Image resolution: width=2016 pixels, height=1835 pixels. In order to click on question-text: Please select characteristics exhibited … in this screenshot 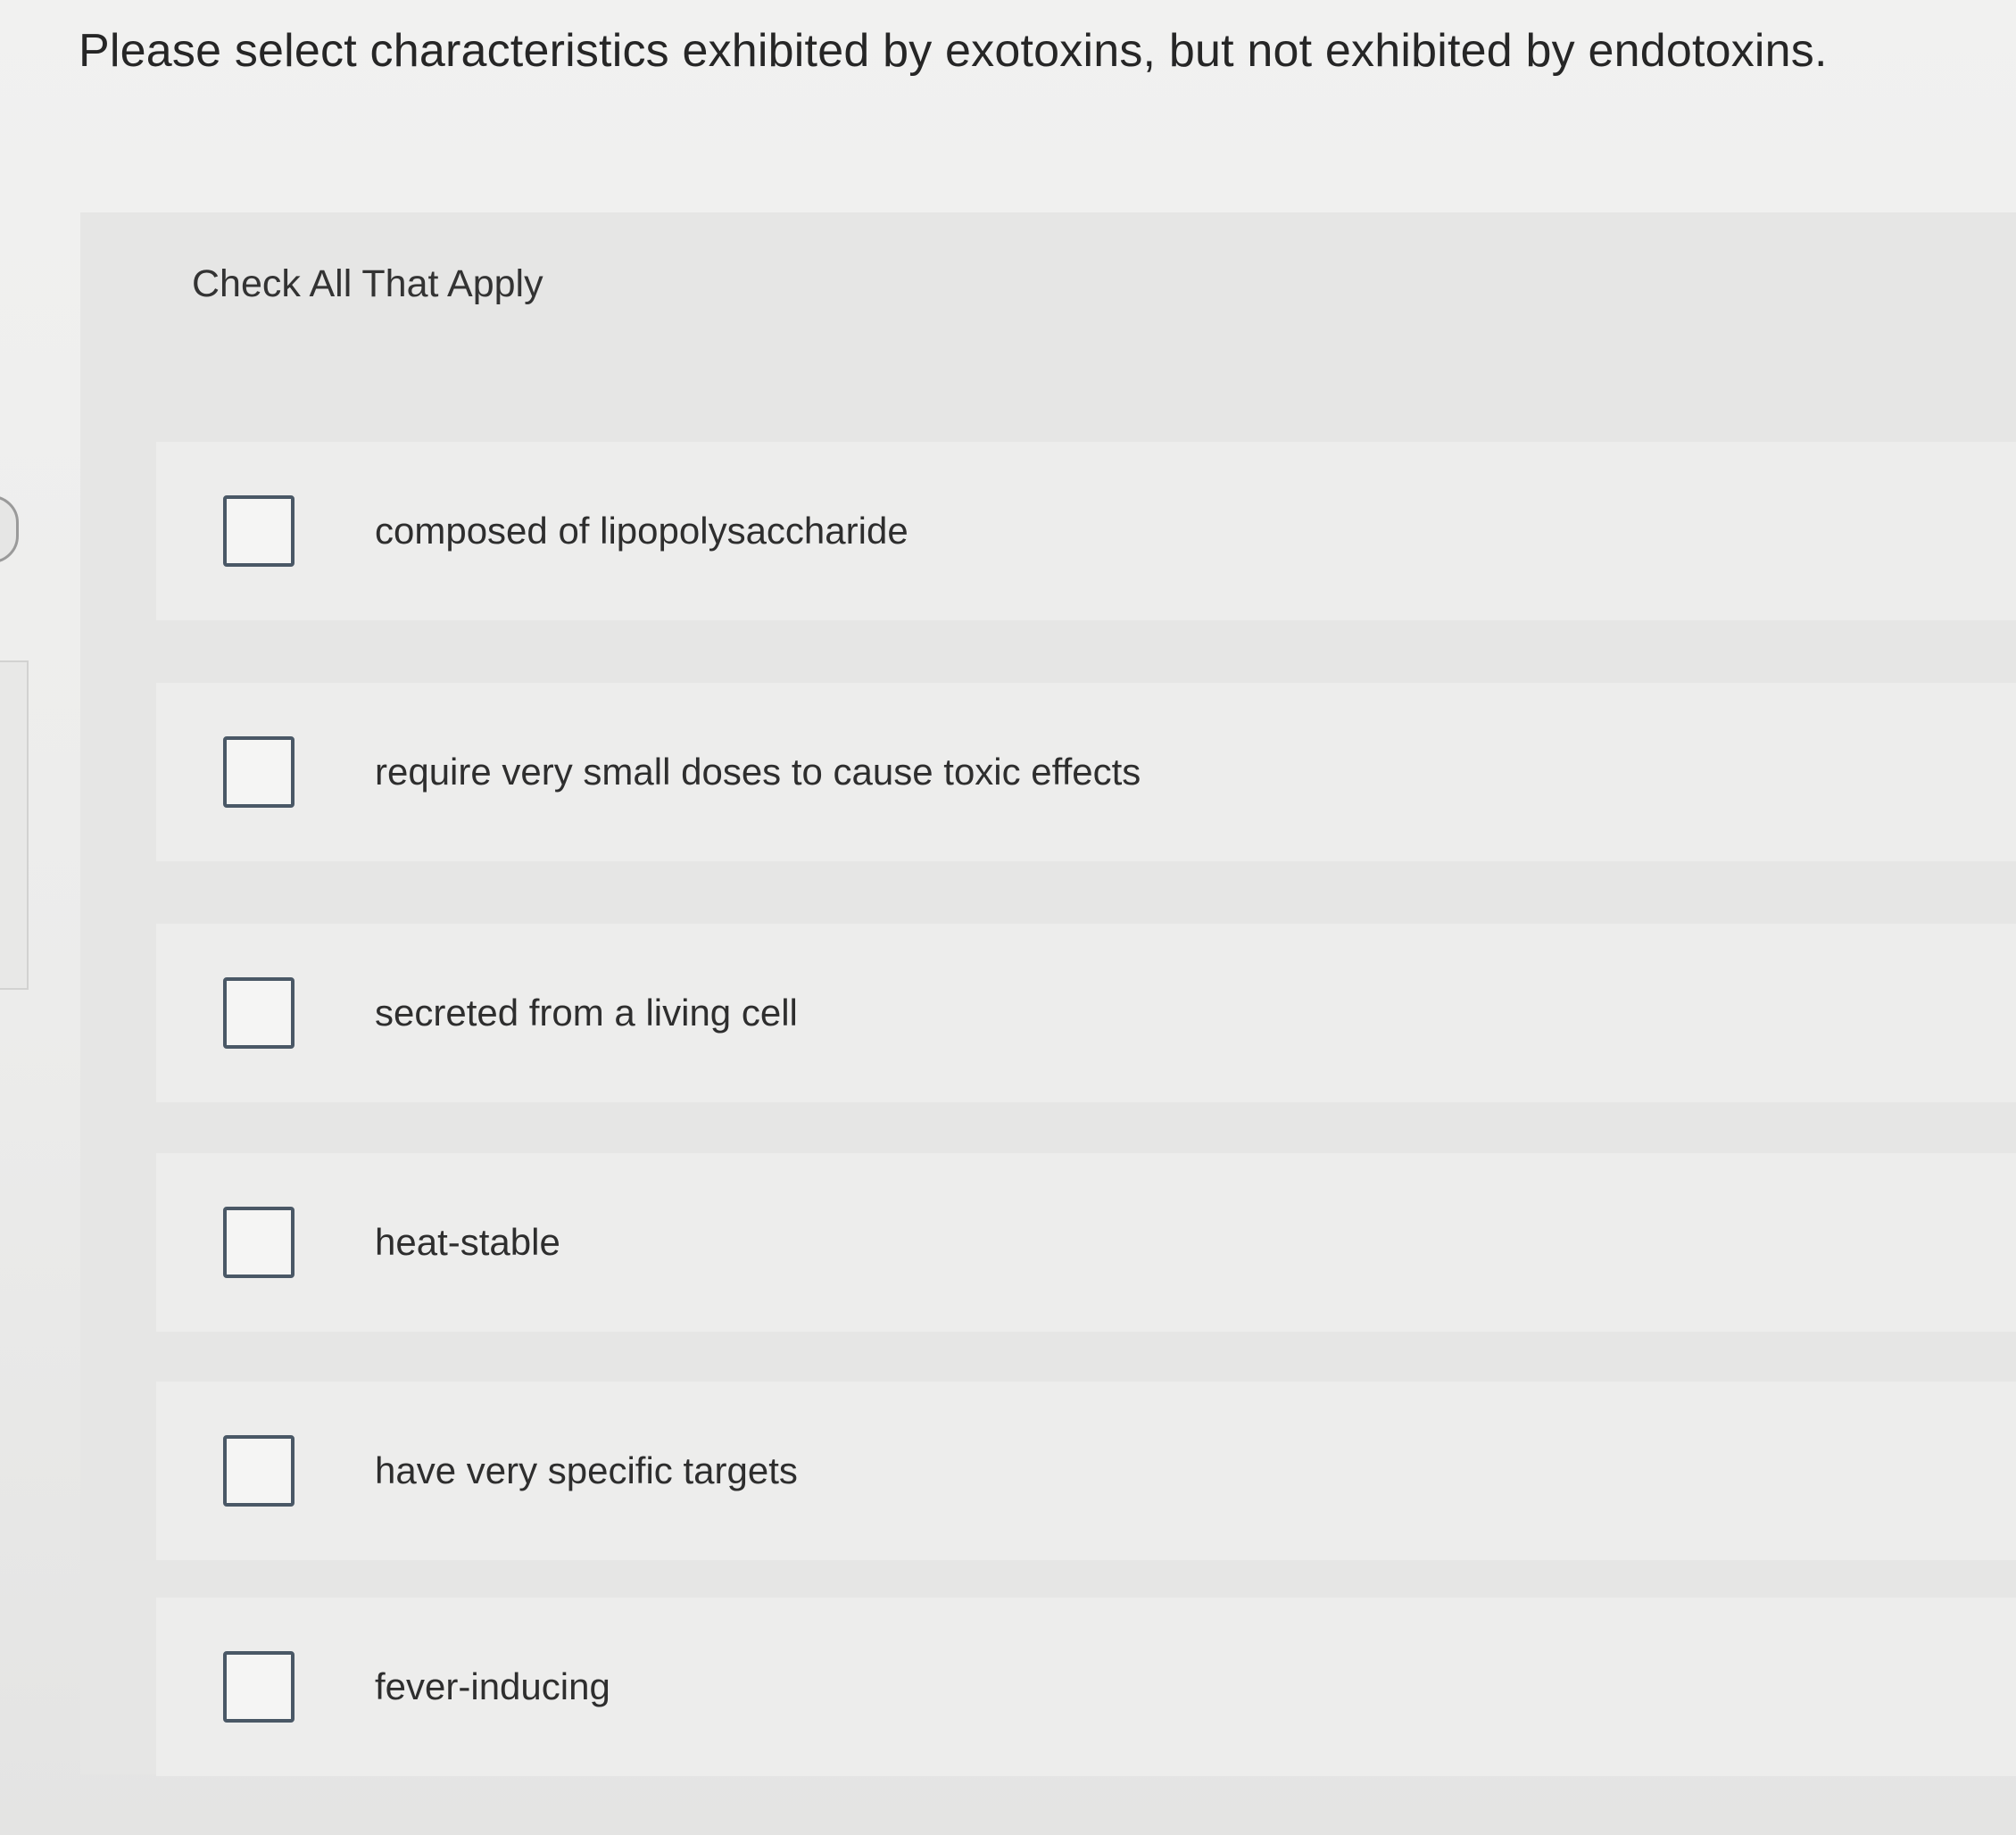, I will do `click(953, 51)`.